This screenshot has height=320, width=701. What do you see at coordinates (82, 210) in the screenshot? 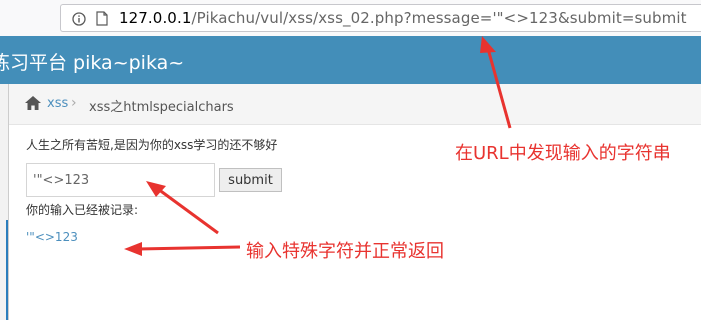
I see `record-label: 你的输入已经被记录:` at bounding box center [82, 210].